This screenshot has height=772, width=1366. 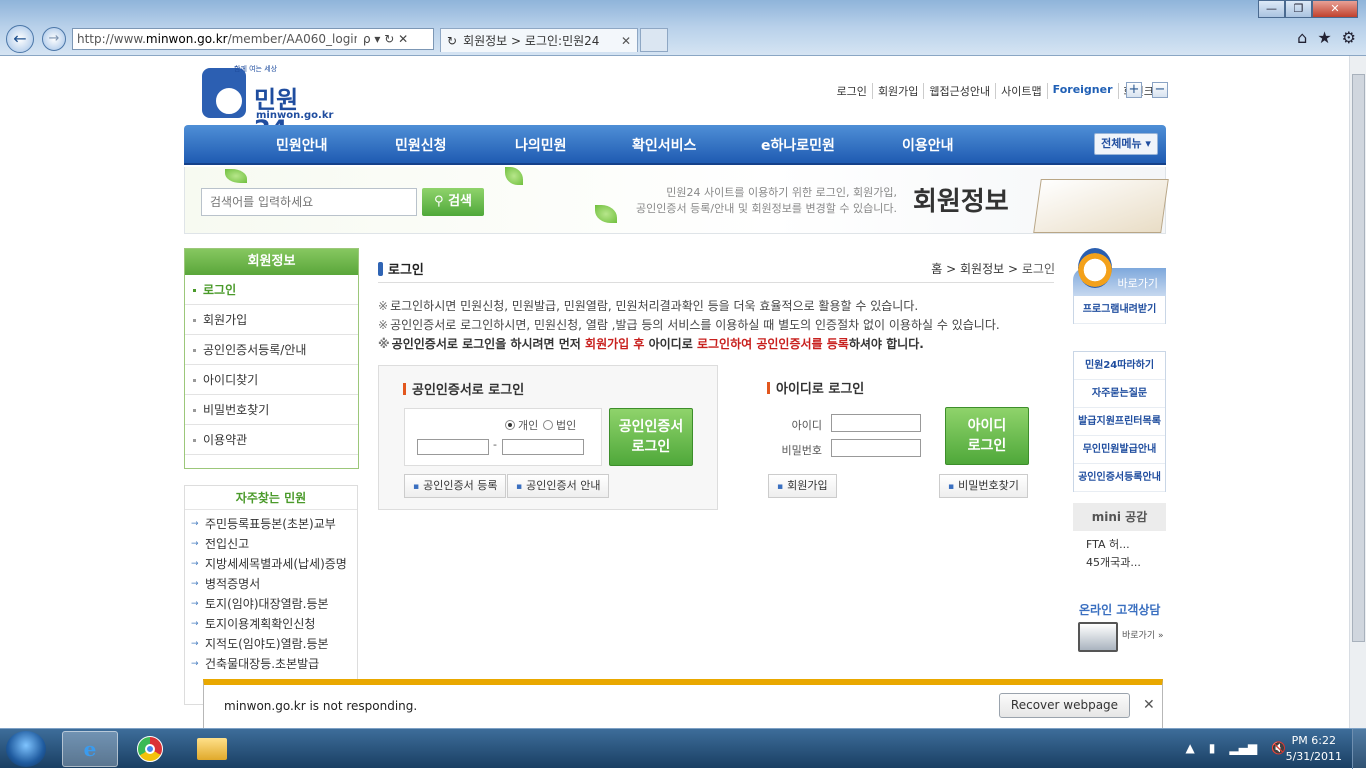 I want to click on minimize-button: —, so click(x=1271, y=9).